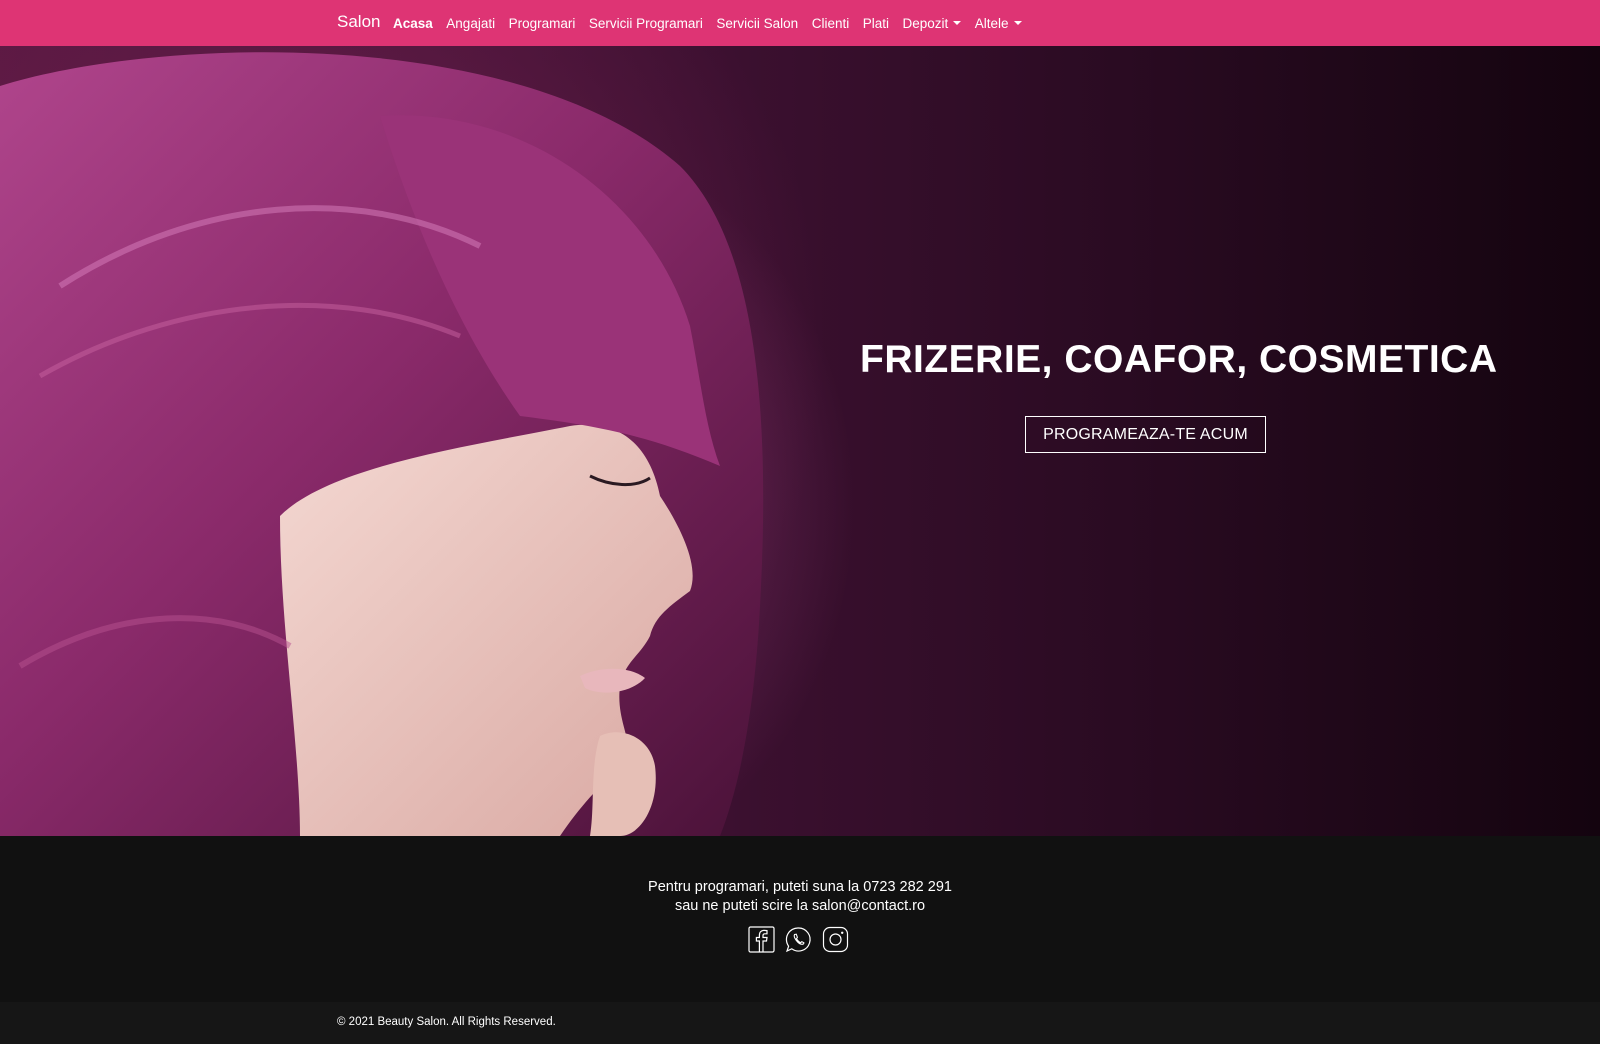 Image resolution: width=1600 pixels, height=1044 pixels. Describe the element at coordinates (1179, 359) in the screenshot. I see `hero-title: FRIZERIE, COAFOR, COSMETICA` at that location.